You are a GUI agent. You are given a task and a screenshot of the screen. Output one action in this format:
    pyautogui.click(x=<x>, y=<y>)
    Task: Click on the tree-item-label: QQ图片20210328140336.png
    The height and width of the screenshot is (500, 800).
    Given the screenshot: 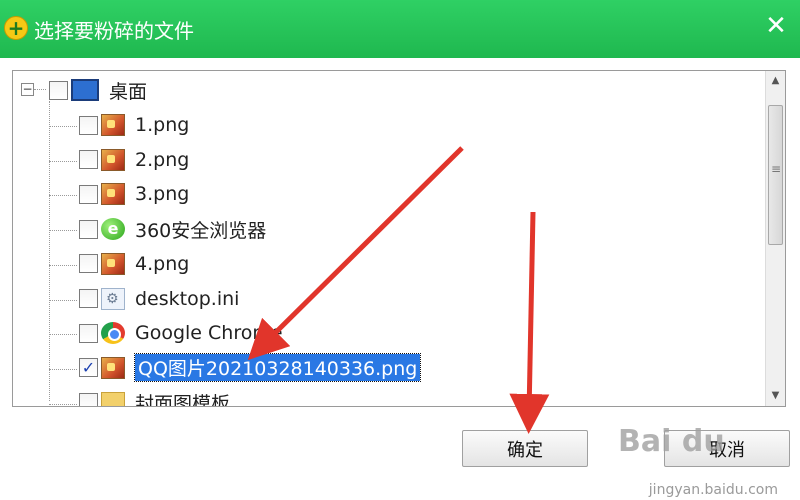 What is the action you would take?
    pyautogui.click(x=277, y=368)
    